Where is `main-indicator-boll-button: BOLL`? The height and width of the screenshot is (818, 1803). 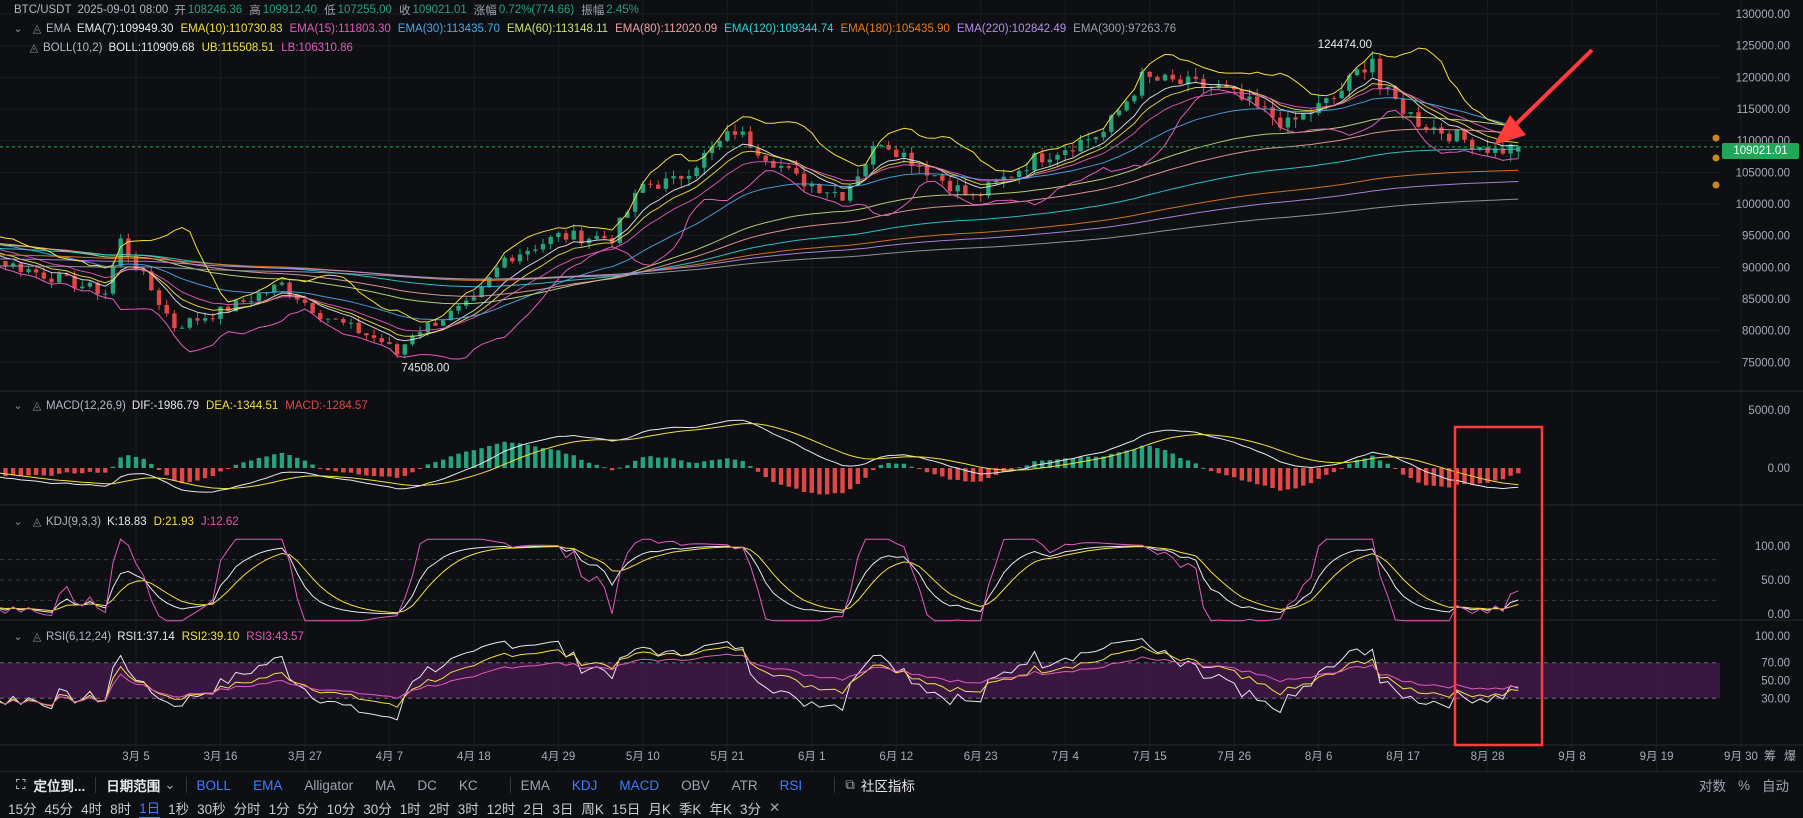 main-indicator-boll-button: BOLL is located at coordinates (214, 785).